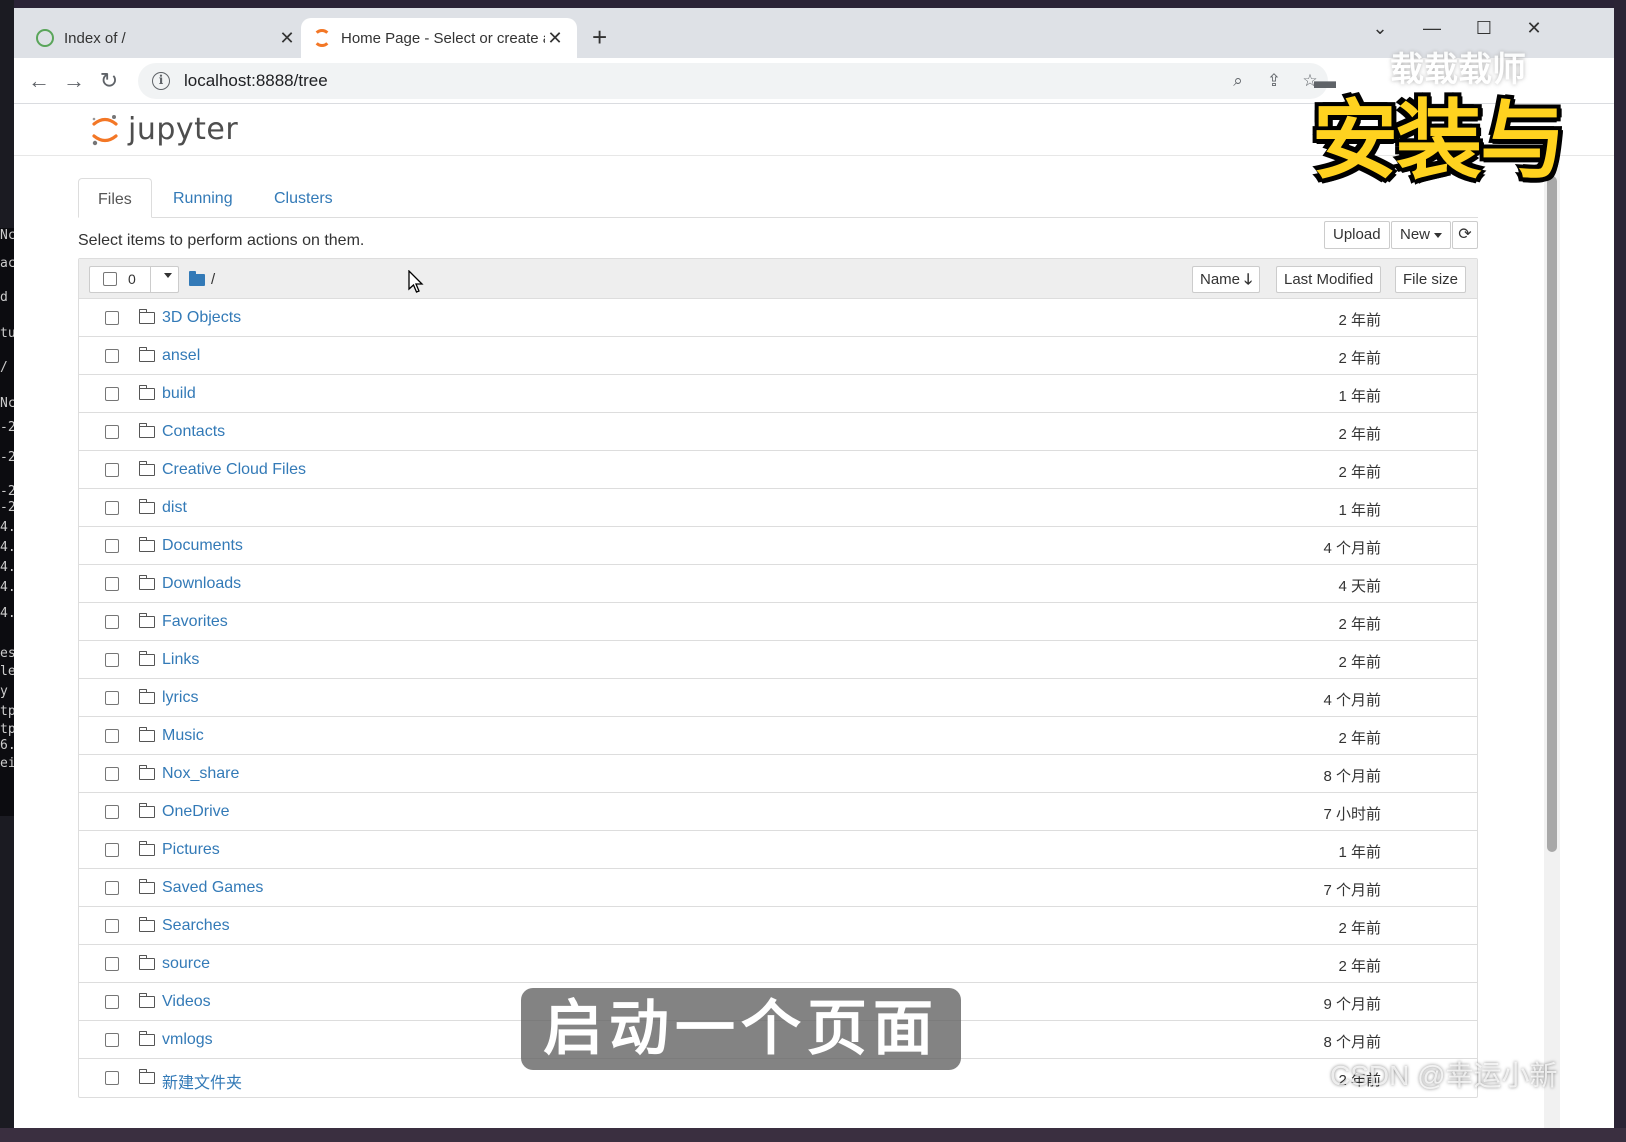 The width and height of the screenshot is (1626, 1142). I want to click on item-name-link: lyrics, so click(180, 698).